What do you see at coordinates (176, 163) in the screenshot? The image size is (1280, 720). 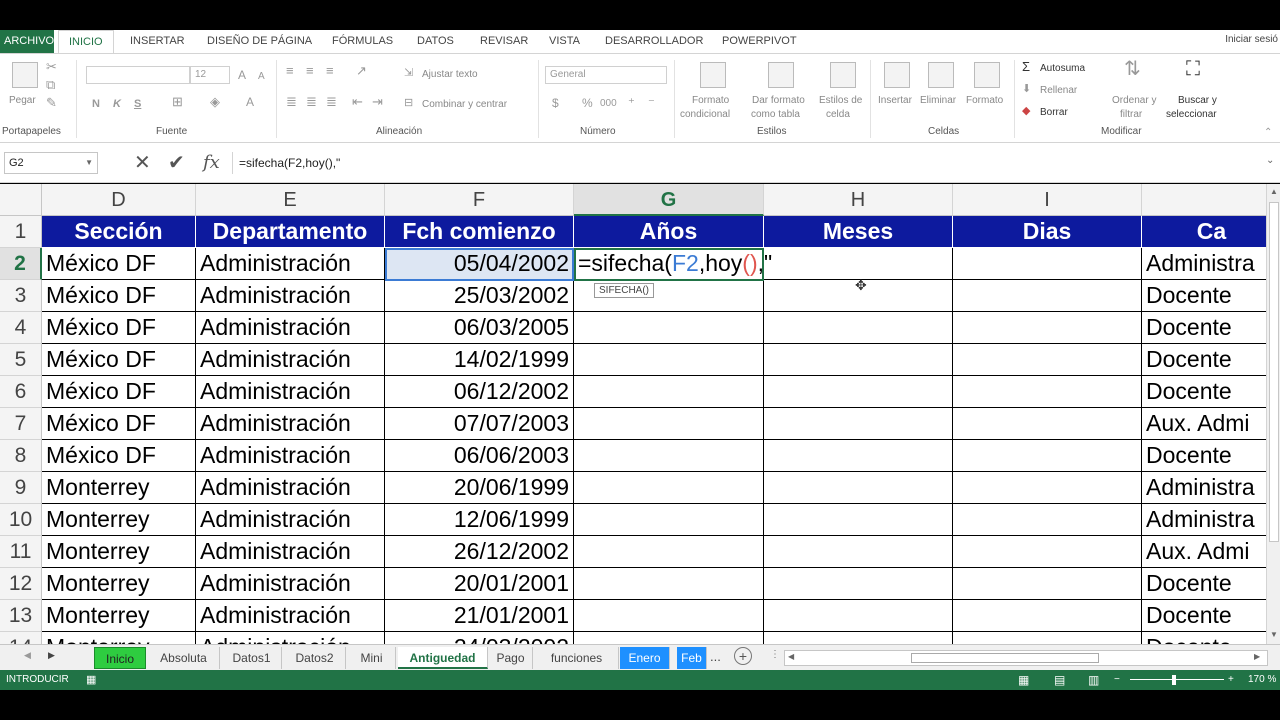 I see `enter-check-icon: ✔` at bounding box center [176, 163].